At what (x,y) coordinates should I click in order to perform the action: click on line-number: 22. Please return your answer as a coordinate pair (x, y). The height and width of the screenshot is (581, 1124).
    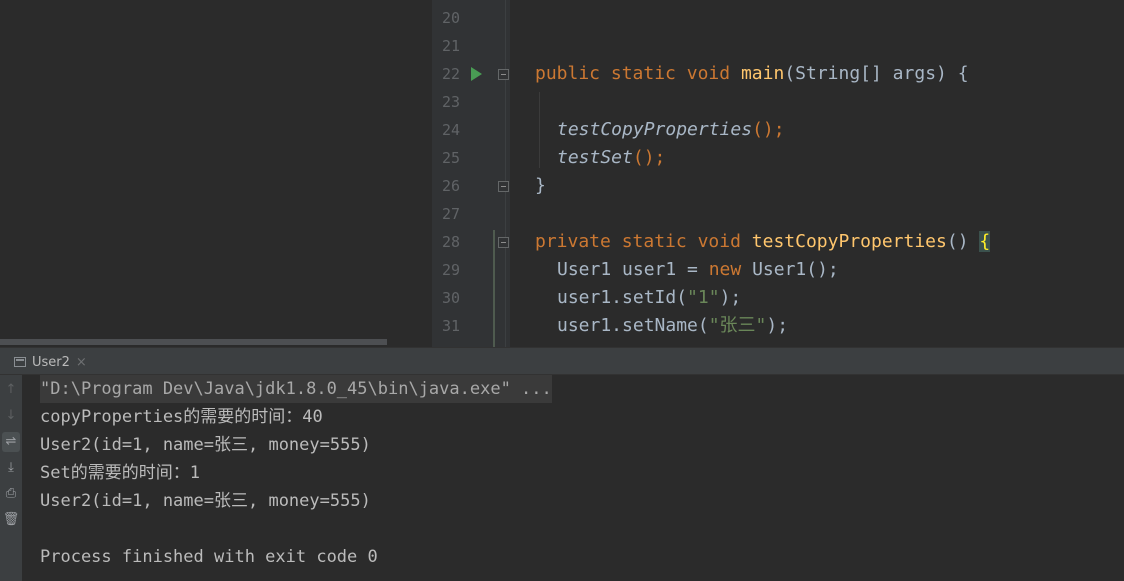
    Looking at the image, I should click on (450, 74).